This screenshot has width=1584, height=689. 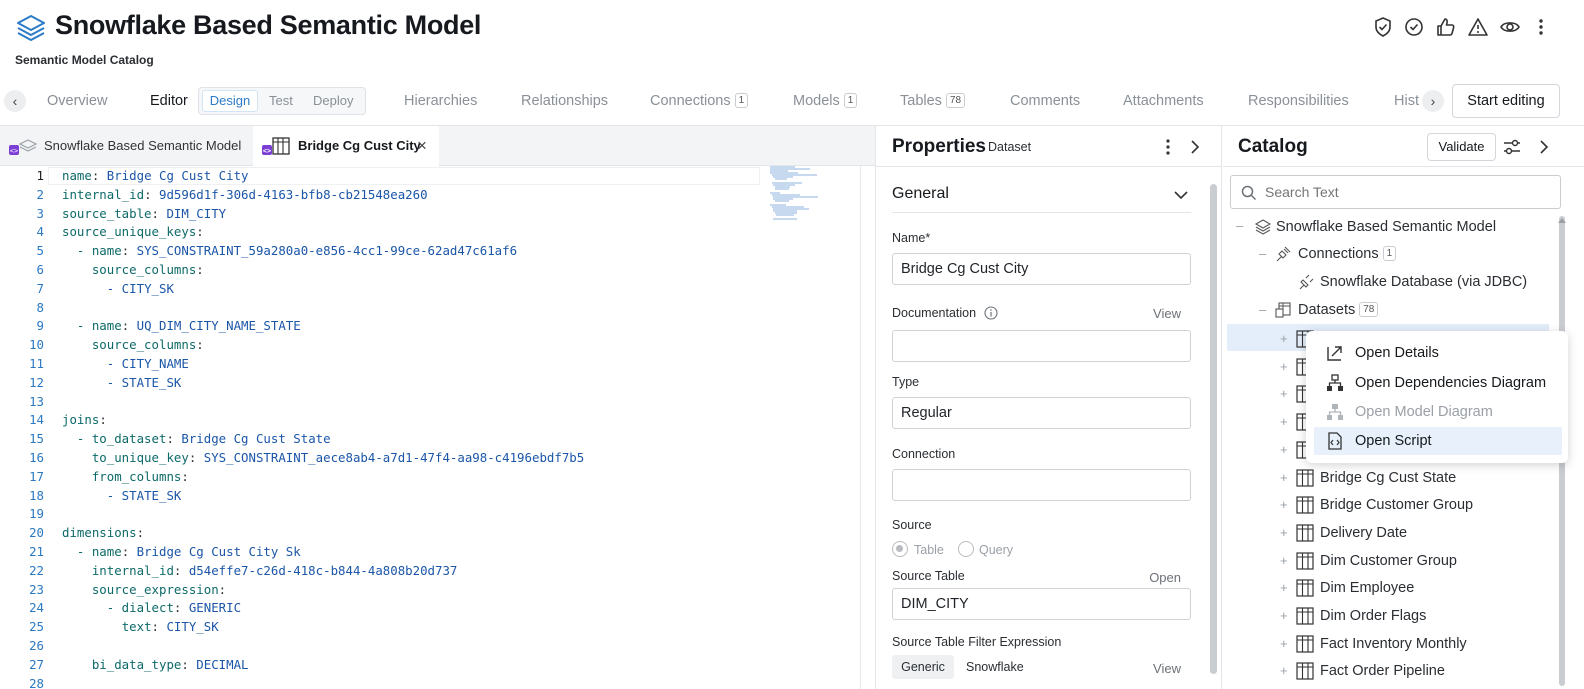 What do you see at coordinates (1167, 313) in the screenshot?
I see `documentation-view-link: View` at bounding box center [1167, 313].